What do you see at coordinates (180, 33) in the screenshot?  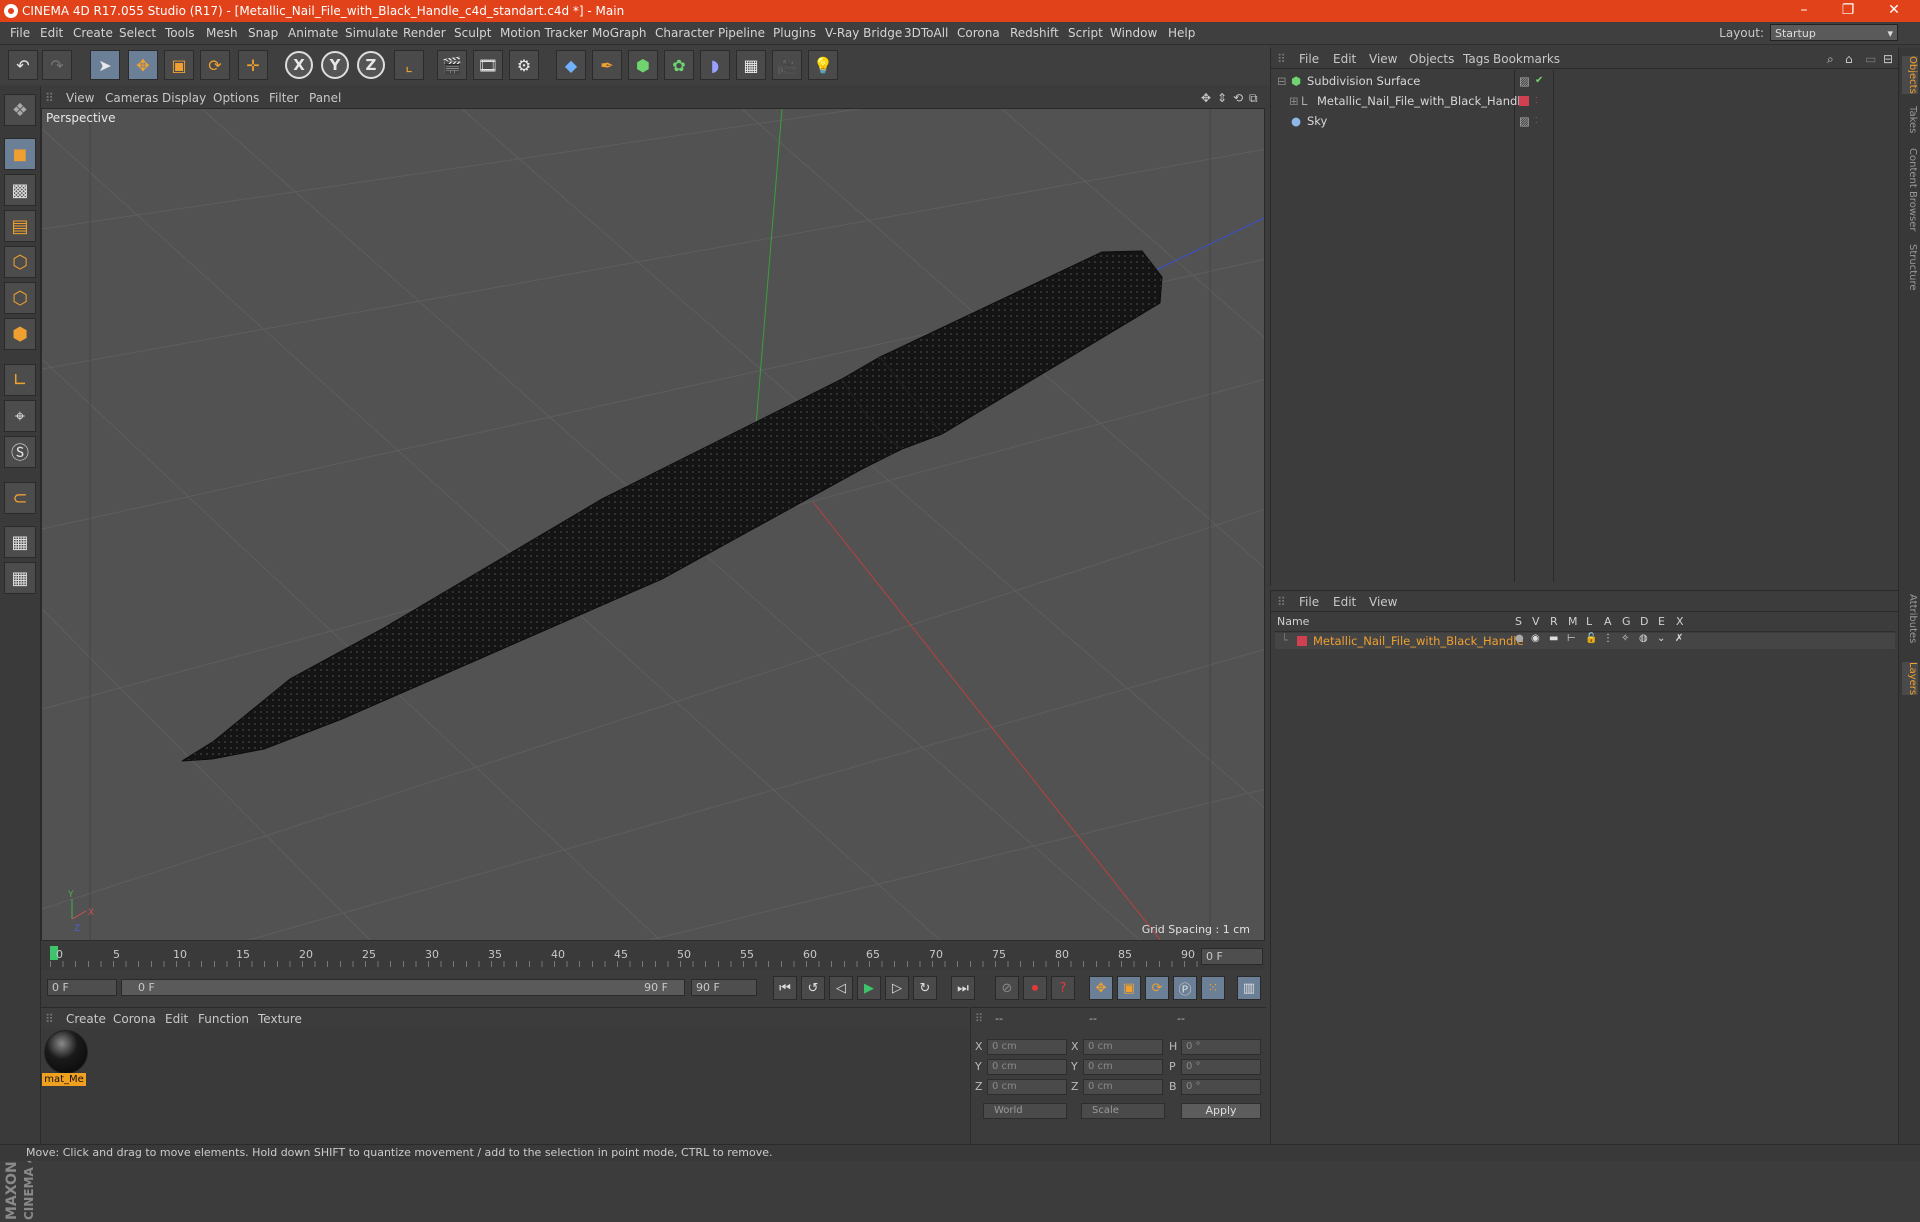 I see `menu-tools: Tools` at bounding box center [180, 33].